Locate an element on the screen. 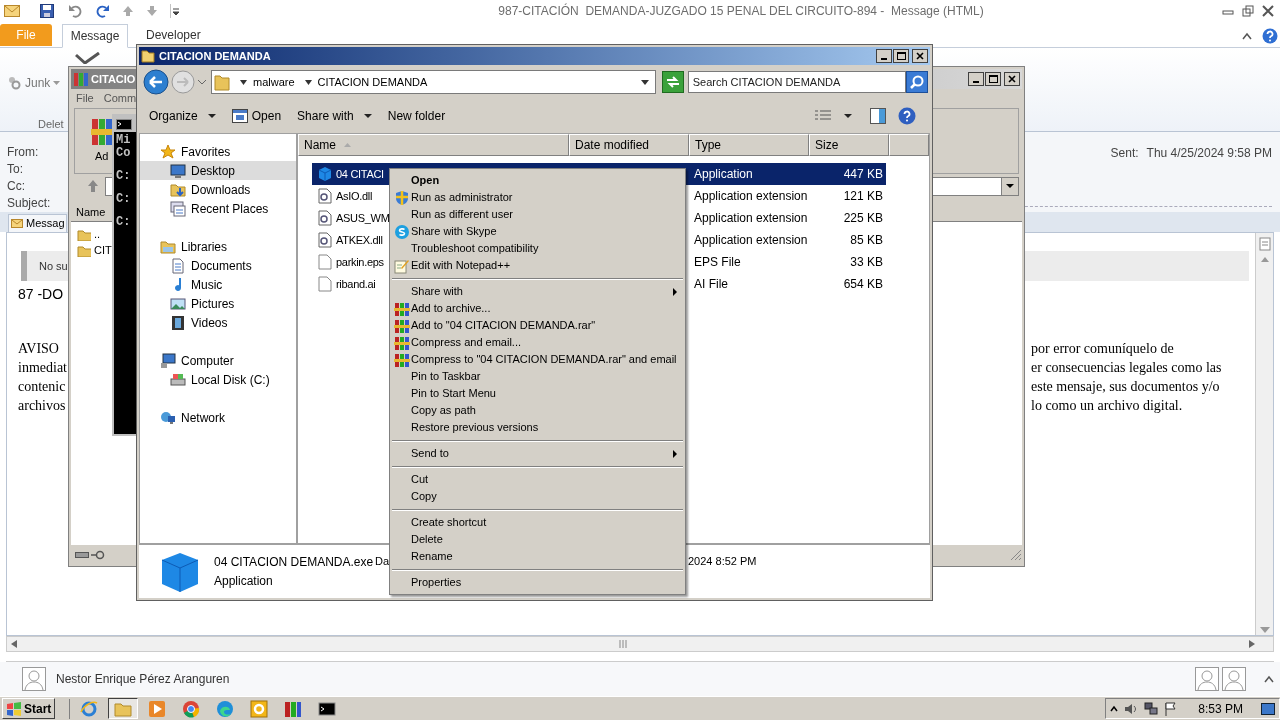  sent-date: Thu 4/25/2024 9:58 PM is located at coordinates (1209, 153).